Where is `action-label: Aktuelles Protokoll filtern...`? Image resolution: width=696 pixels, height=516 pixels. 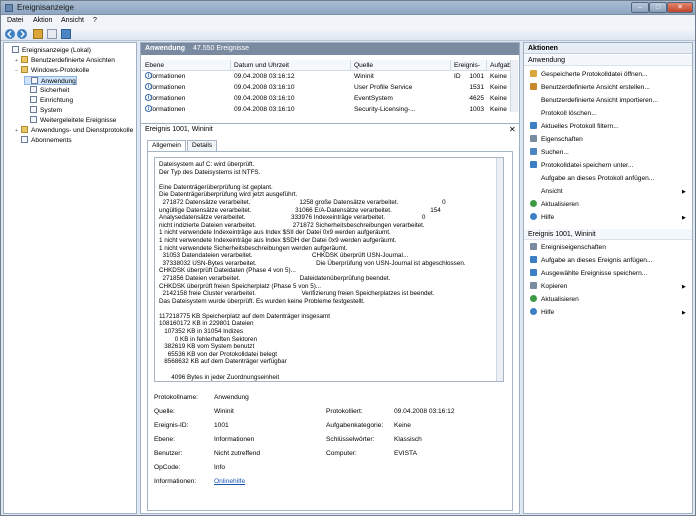 action-label: Aktuelles Protokoll filtern... is located at coordinates (580, 126).